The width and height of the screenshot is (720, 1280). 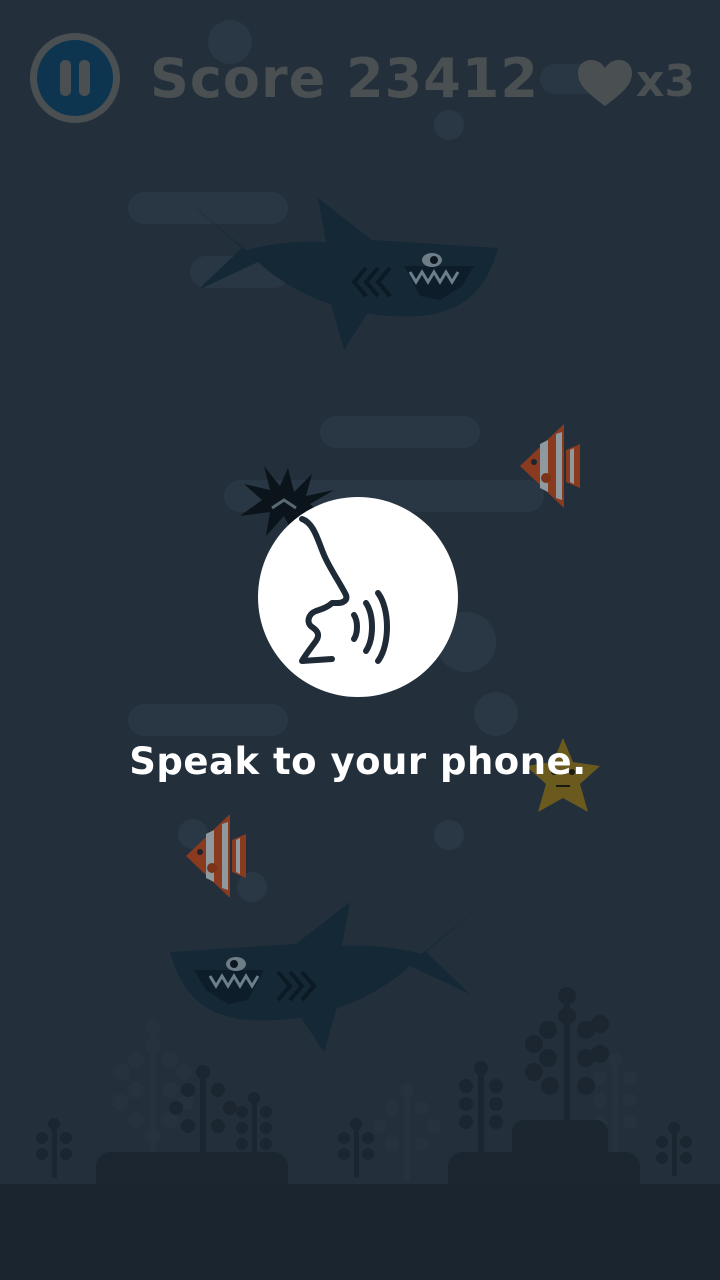 I want to click on pause-icon, so click(x=75, y=78).